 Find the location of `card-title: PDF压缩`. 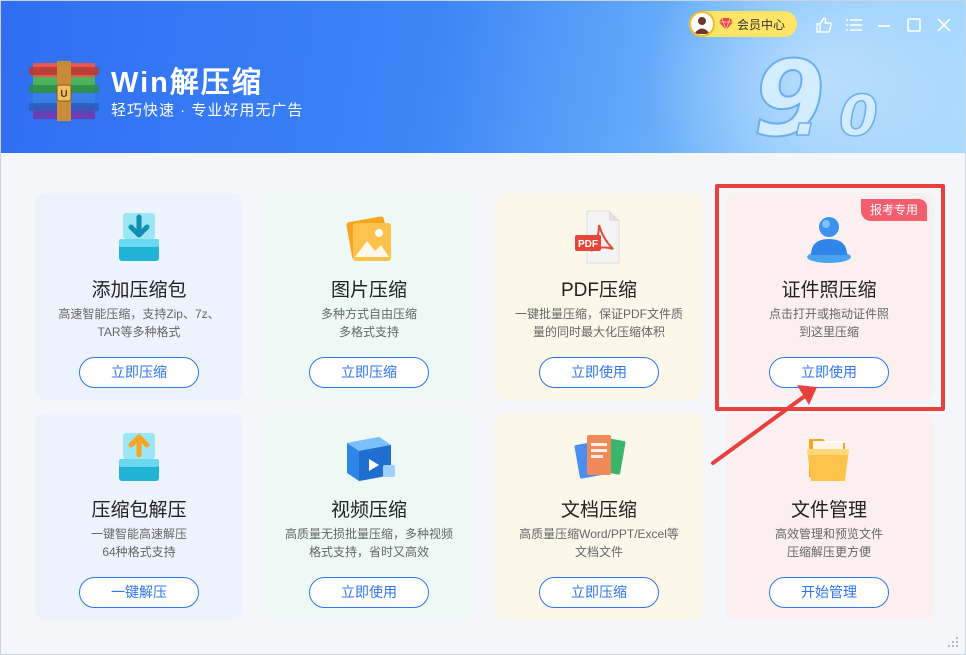

card-title: PDF压缩 is located at coordinates (598, 290).